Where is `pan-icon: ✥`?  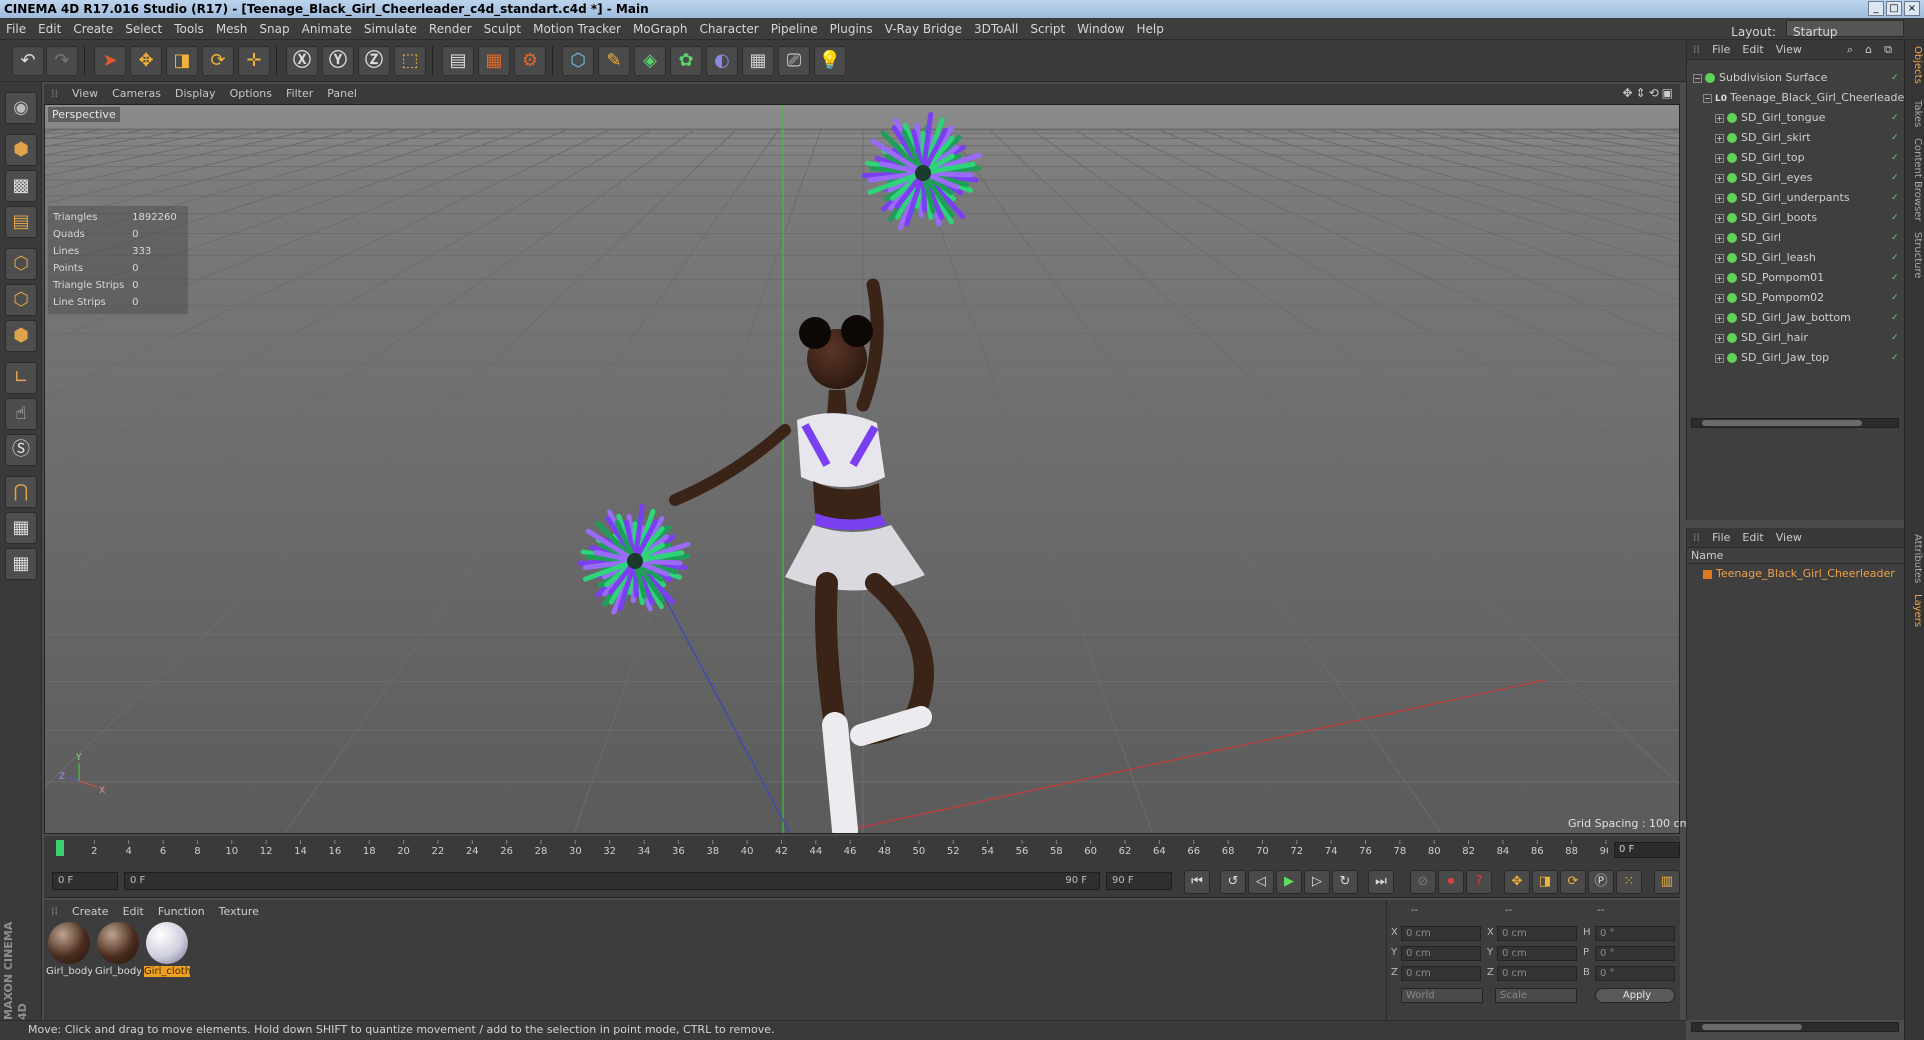
pan-icon: ✥ is located at coordinates (1628, 93).